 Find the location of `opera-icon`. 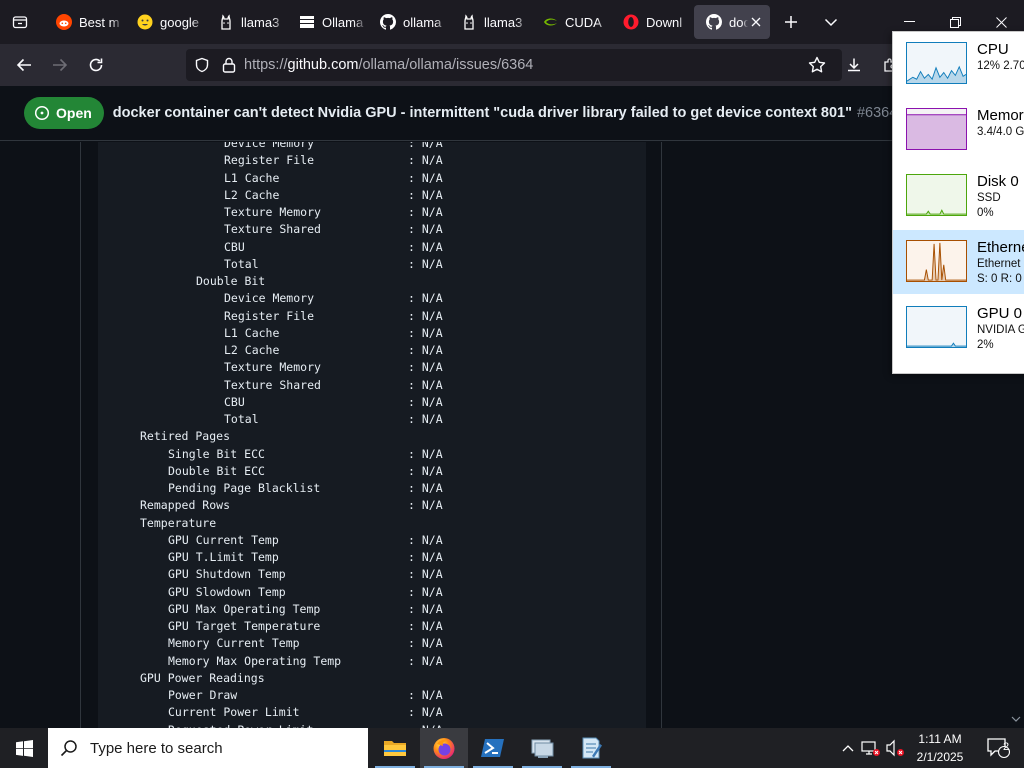

opera-icon is located at coordinates (631, 22).